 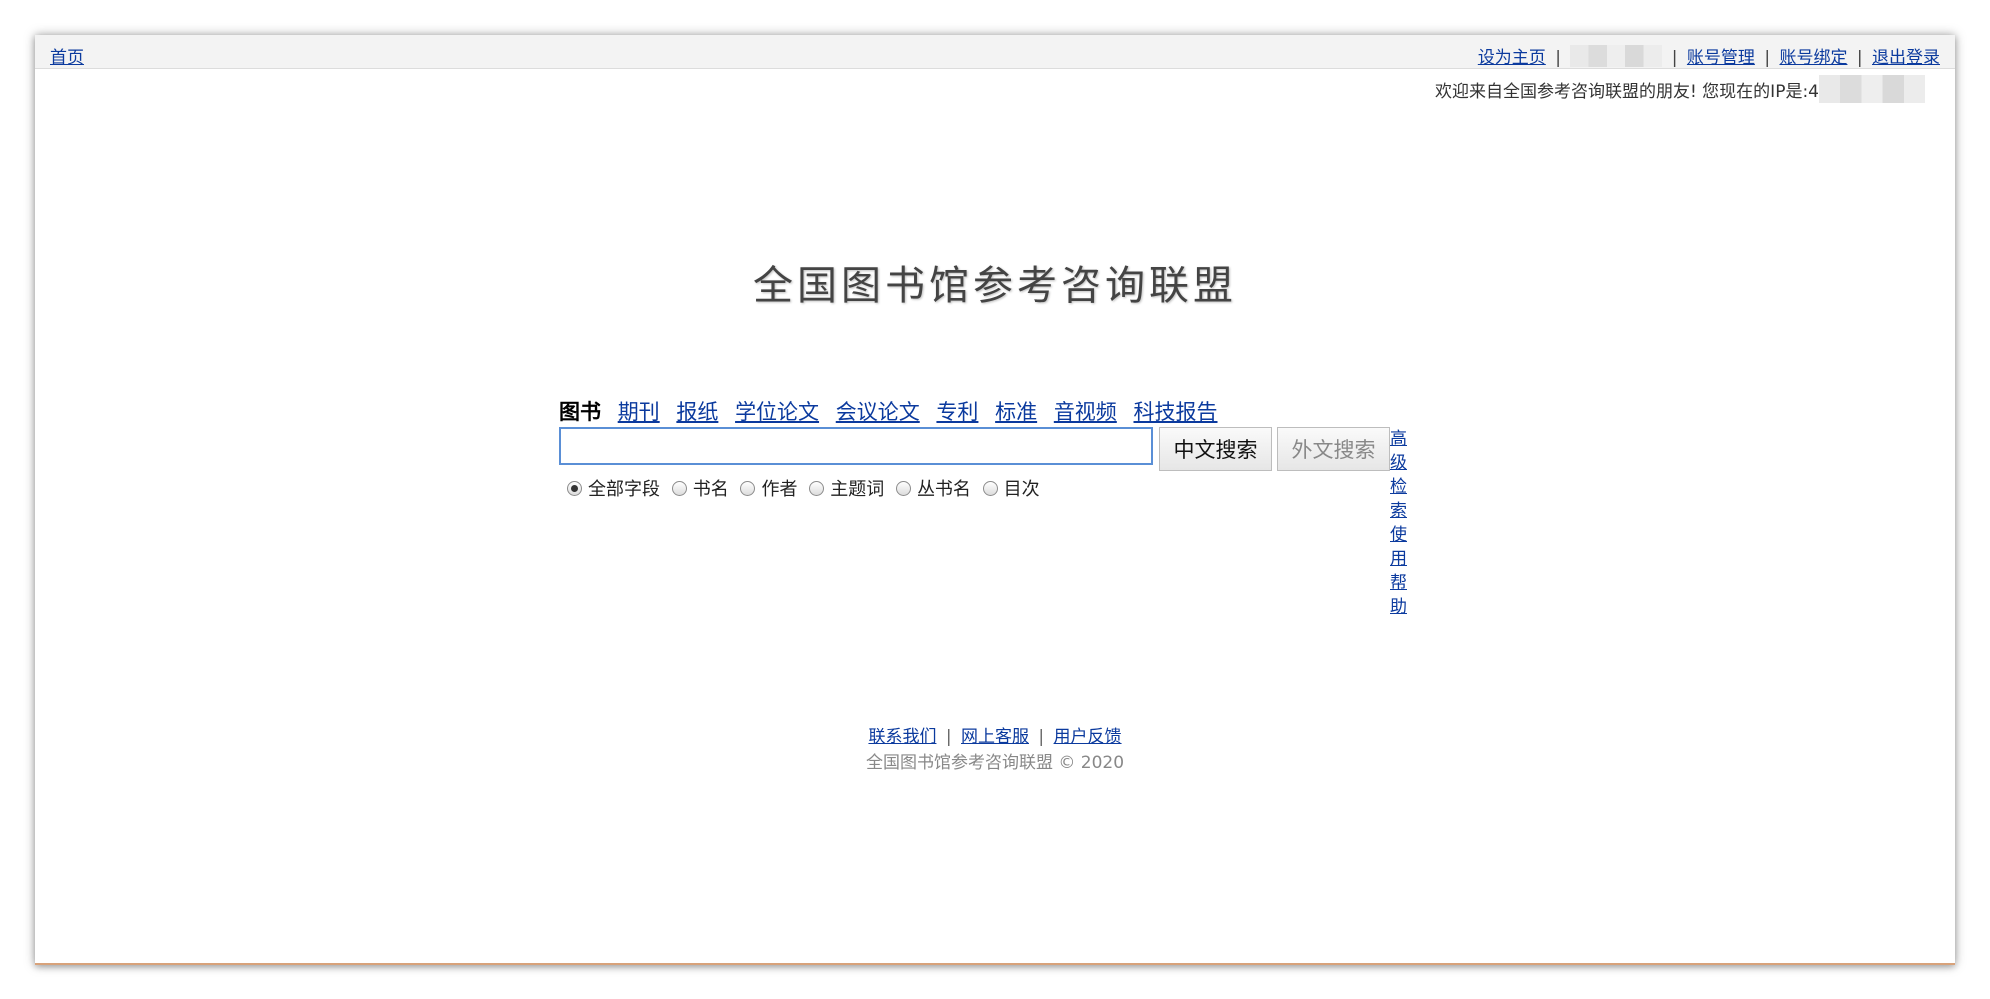 What do you see at coordinates (1872, 89) in the screenshot?
I see `redacted-ip` at bounding box center [1872, 89].